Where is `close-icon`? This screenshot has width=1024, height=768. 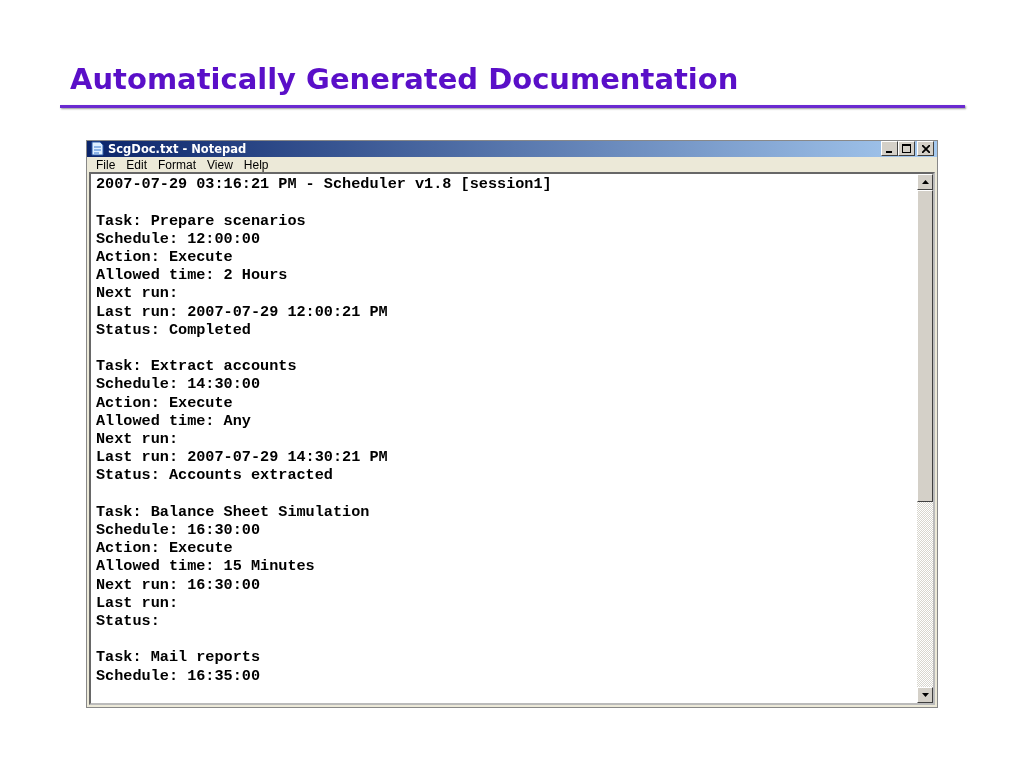
close-icon is located at coordinates (925, 149).